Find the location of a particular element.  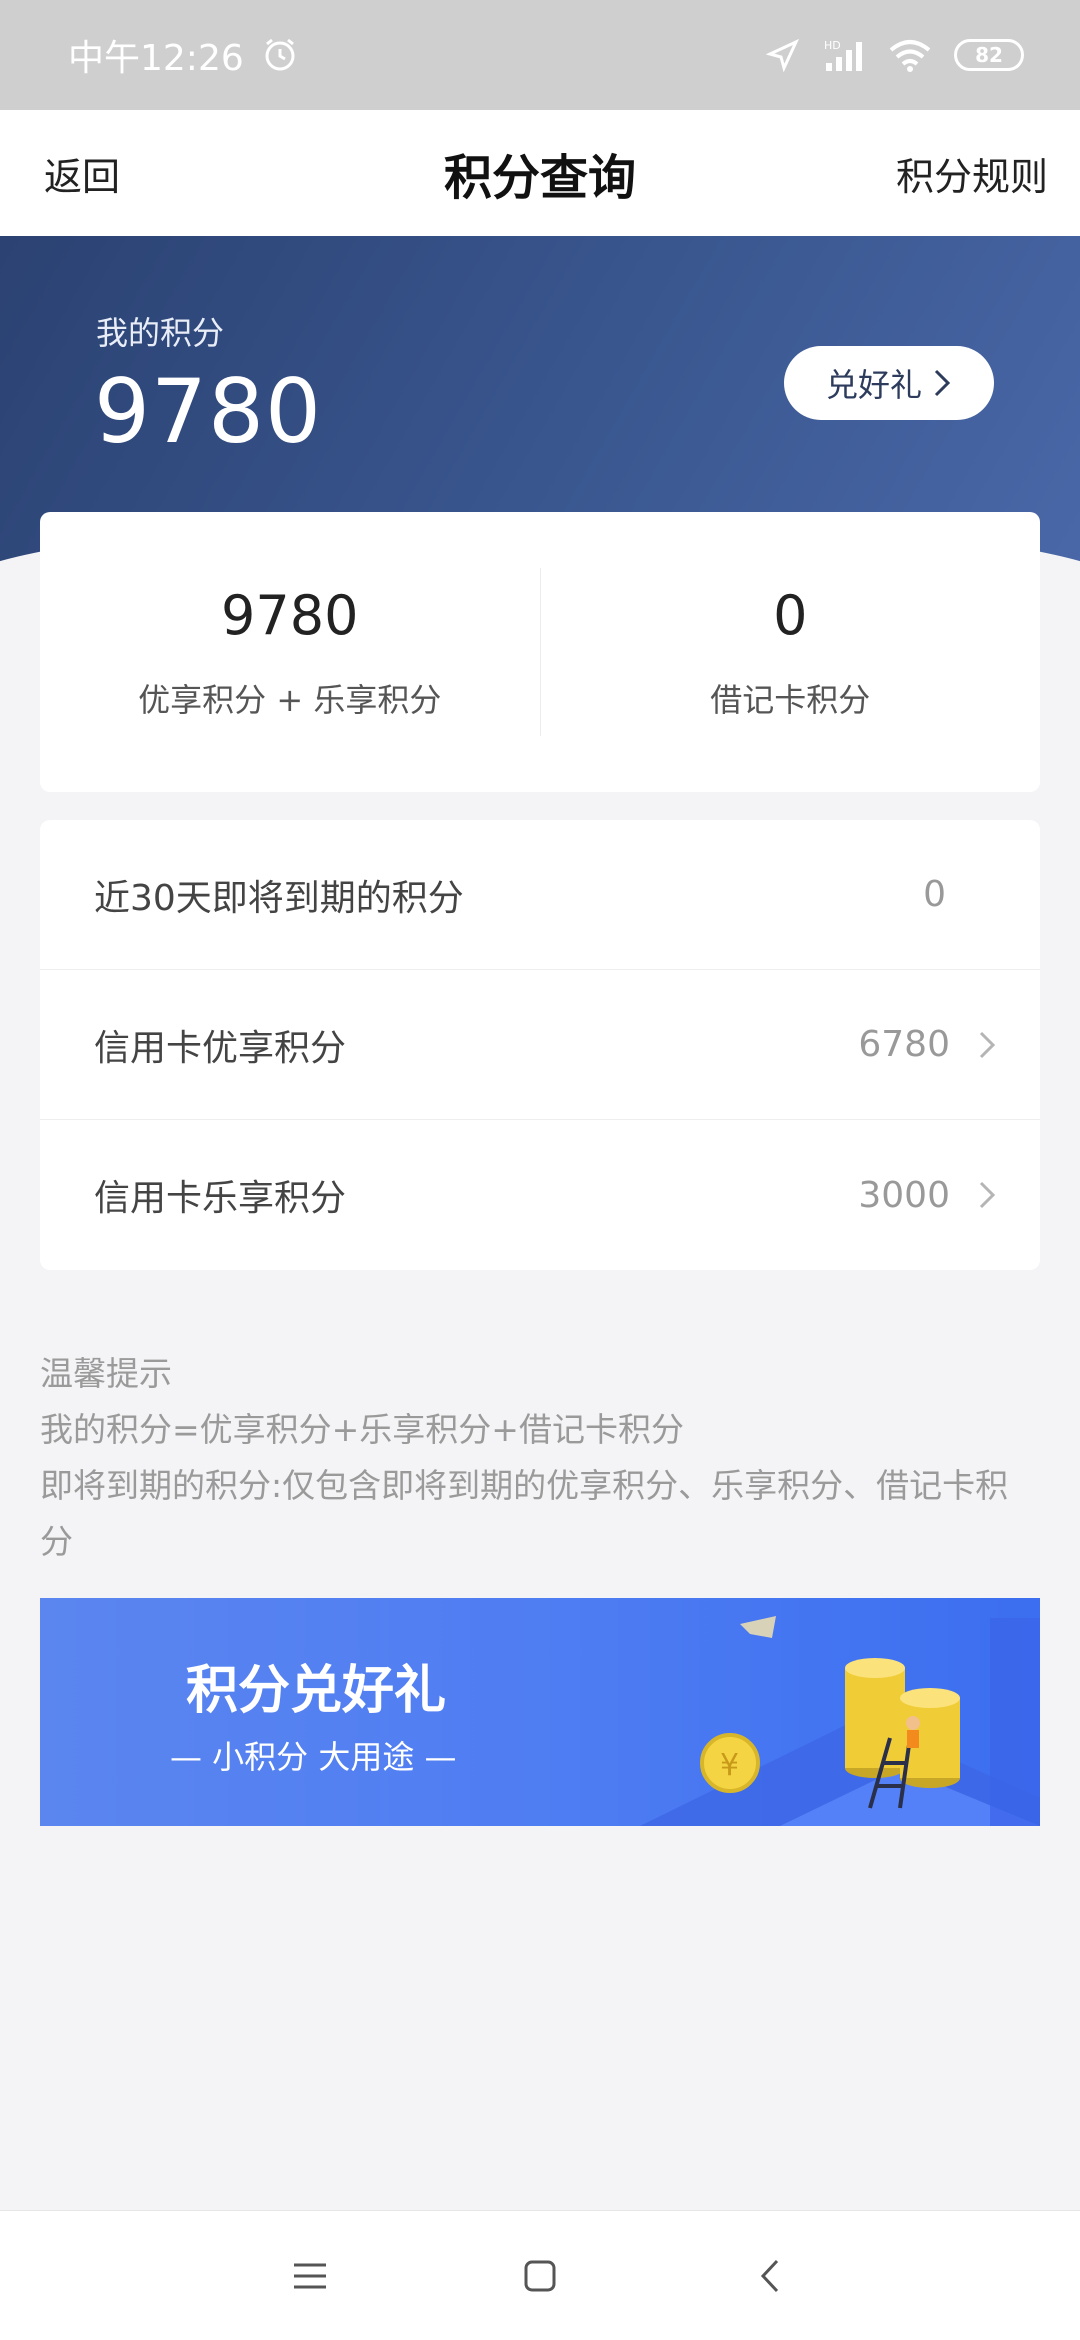

list-item-value: 6780 is located at coordinates (904, 1044).